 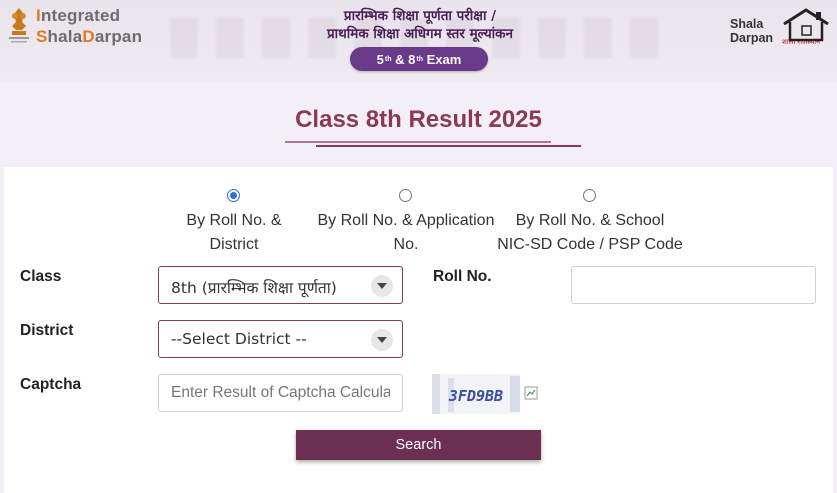 What do you see at coordinates (405, 195) in the screenshot?
I see `radio-roll-application` at bounding box center [405, 195].